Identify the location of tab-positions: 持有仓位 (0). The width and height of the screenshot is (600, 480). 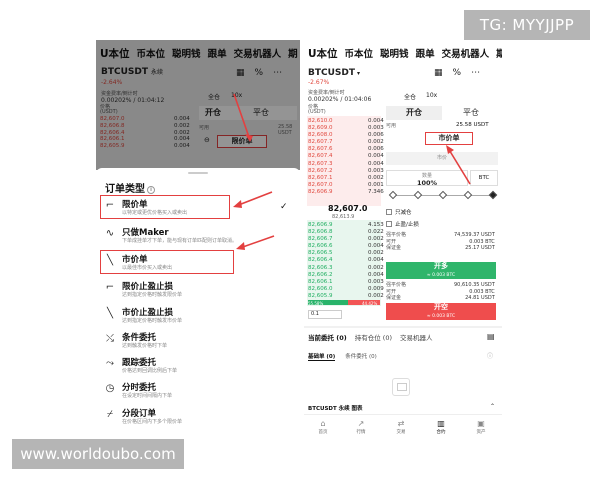
(373, 337).